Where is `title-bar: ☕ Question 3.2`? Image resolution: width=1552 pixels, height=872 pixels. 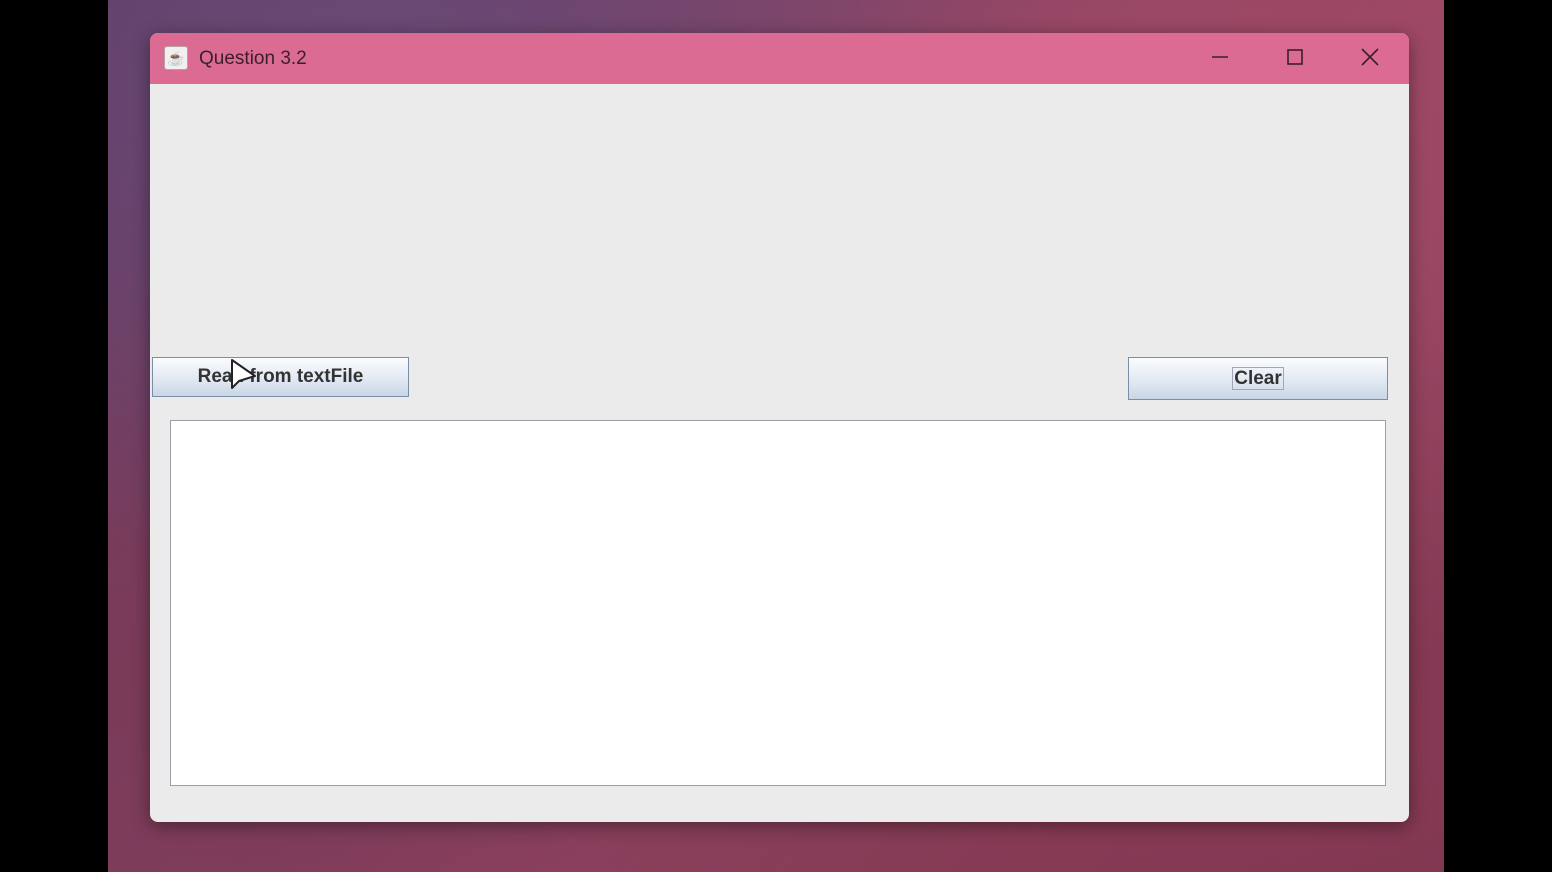 title-bar: ☕ Question 3.2 is located at coordinates (779, 58).